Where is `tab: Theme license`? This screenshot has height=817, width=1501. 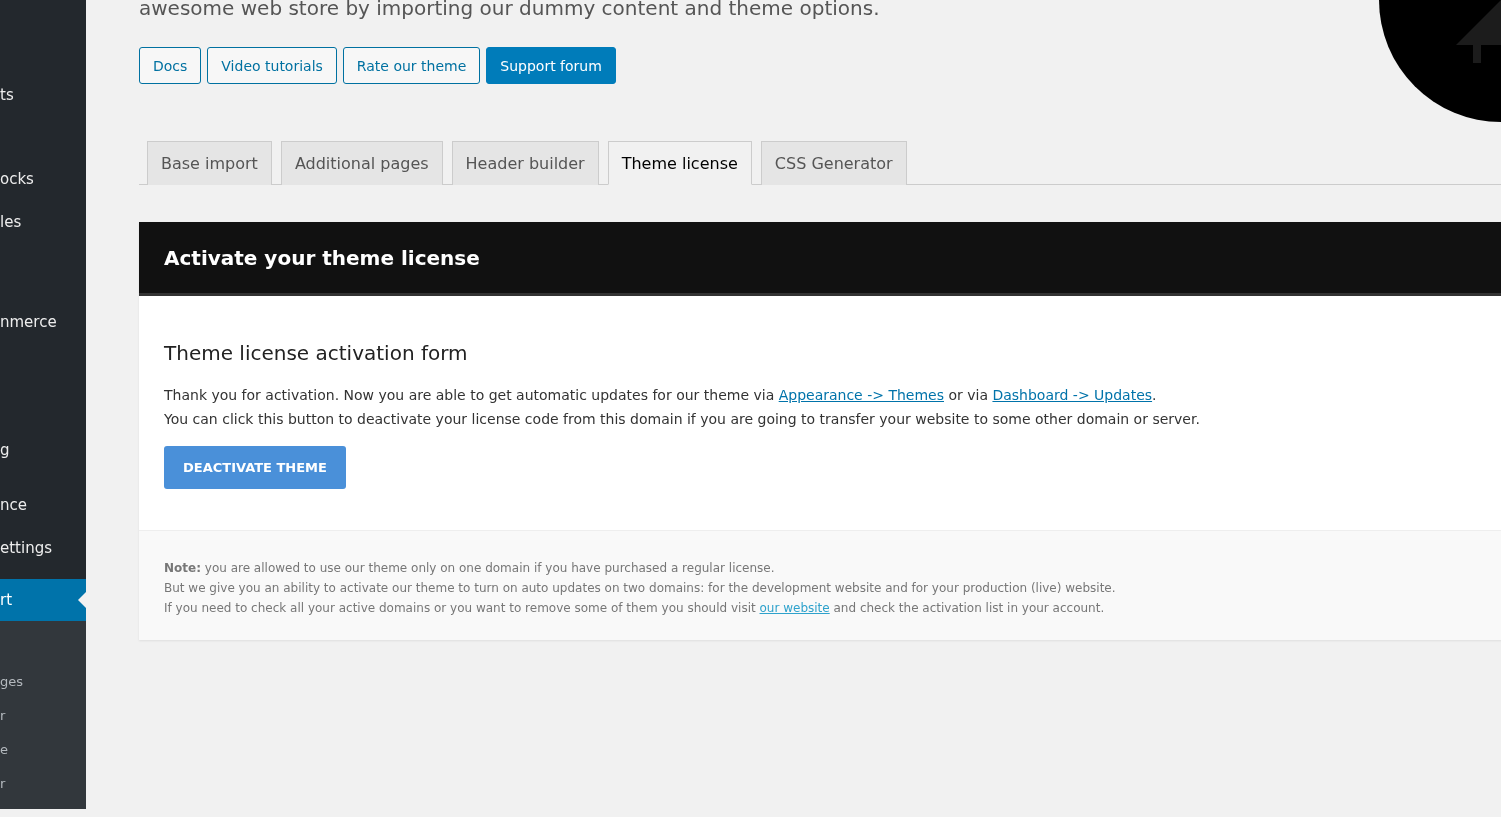
tab: Theme license is located at coordinates (679, 163).